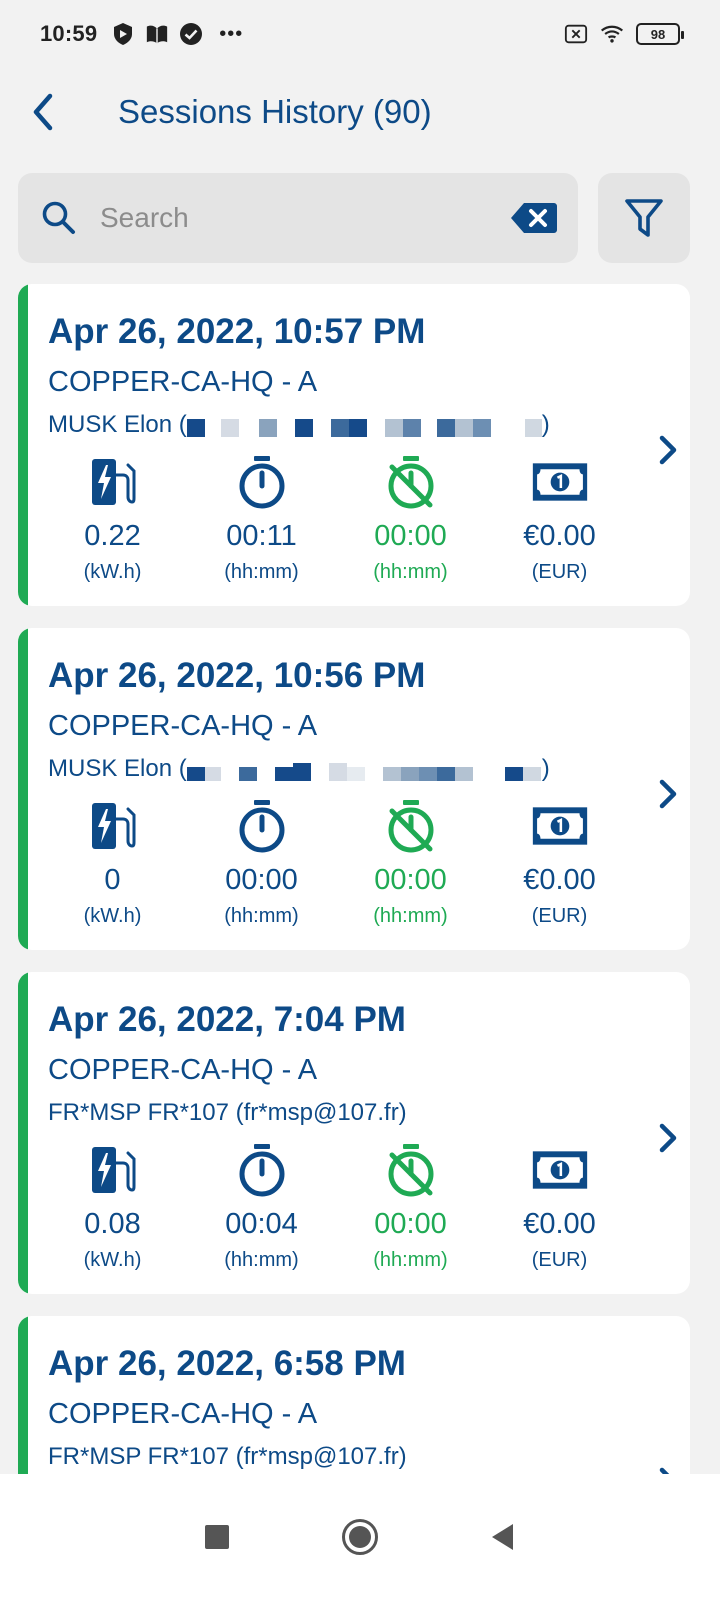 Image resolution: width=720 pixels, height=1600 pixels. What do you see at coordinates (123, 34) in the screenshot?
I see `shield-play-icon` at bounding box center [123, 34].